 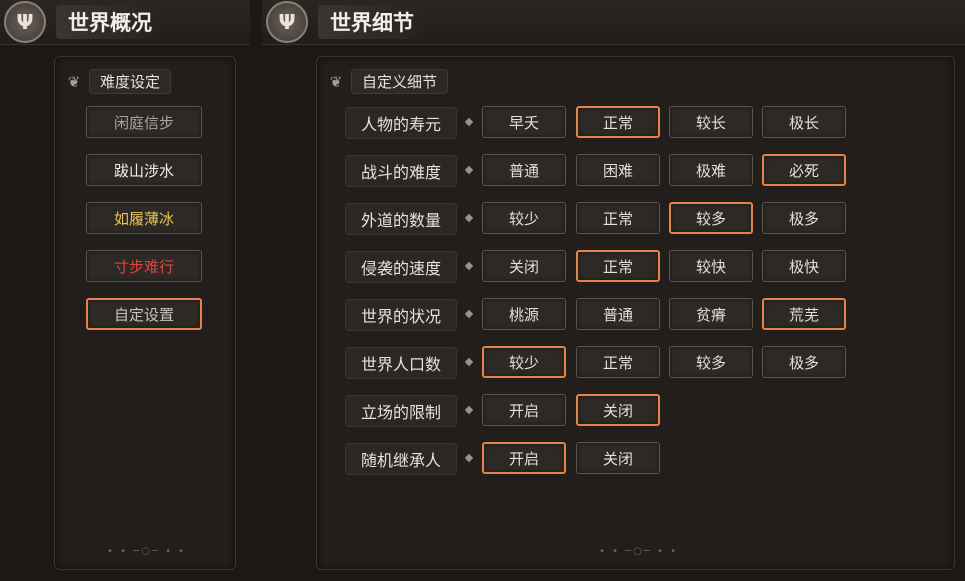 What do you see at coordinates (711, 314) in the screenshot?
I see `setting-option: 贫瘠` at bounding box center [711, 314].